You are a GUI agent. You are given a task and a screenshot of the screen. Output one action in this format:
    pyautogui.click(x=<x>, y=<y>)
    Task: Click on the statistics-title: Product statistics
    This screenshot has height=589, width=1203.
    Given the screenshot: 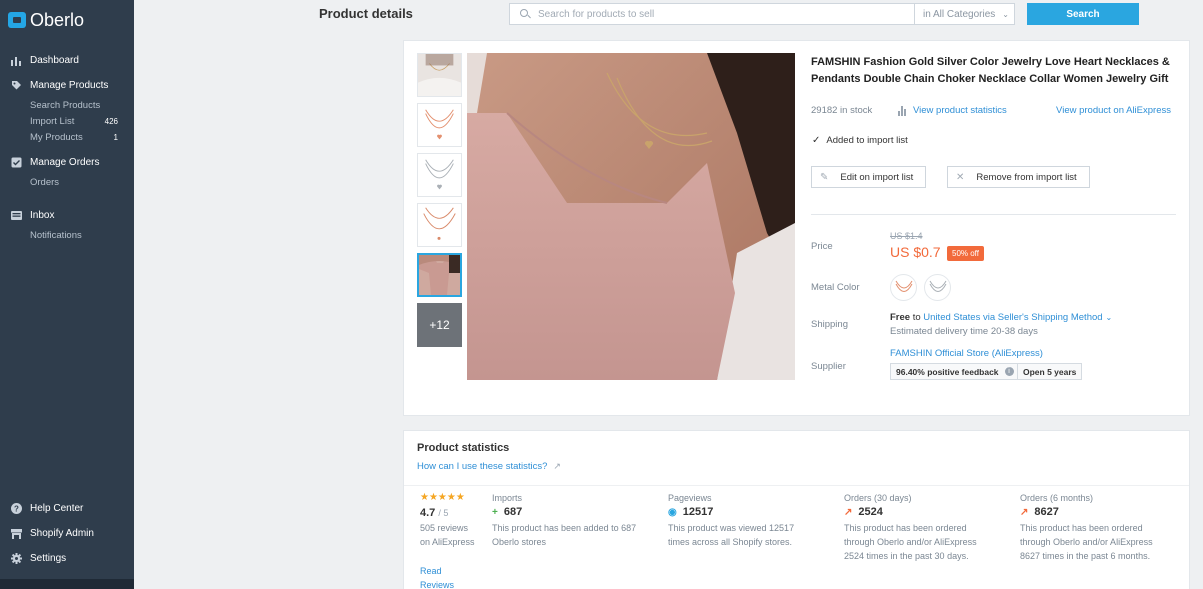 What is the action you would take?
    pyautogui.click(x=463, y=448)
    